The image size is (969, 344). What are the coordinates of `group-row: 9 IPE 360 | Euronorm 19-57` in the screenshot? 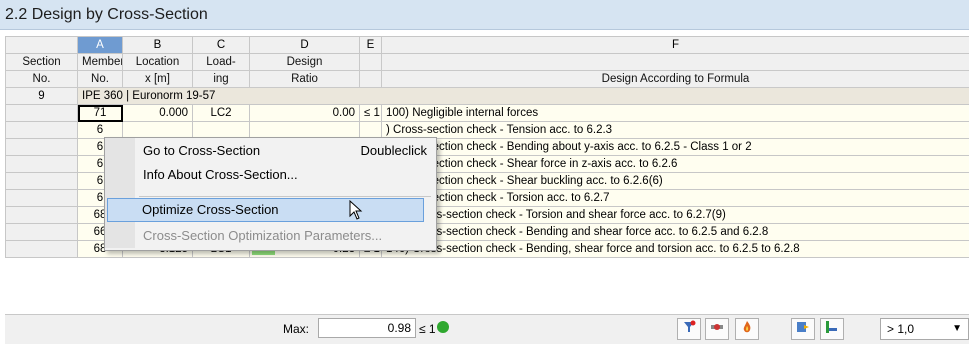 It's located at (487, 96).